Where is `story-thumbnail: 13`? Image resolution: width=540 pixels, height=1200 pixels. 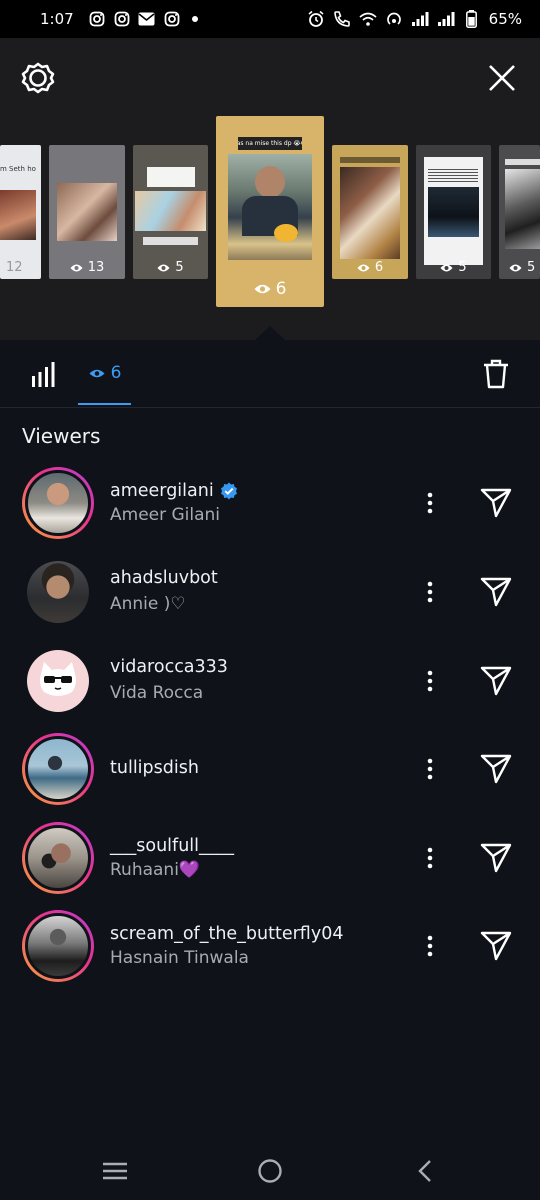 story-thumbnail: 13 is located at coordinates (87, 212).